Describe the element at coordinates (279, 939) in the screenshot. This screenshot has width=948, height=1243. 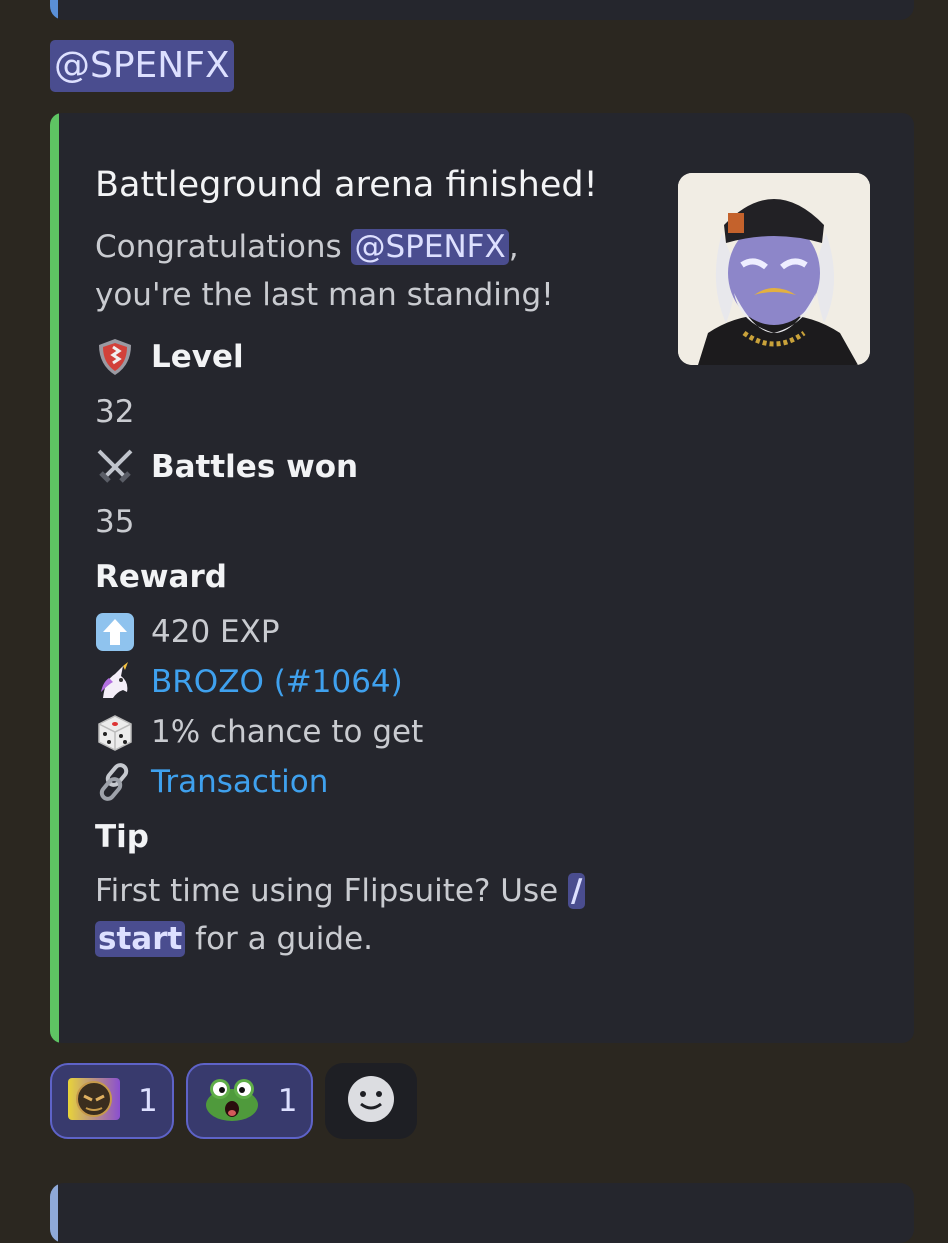
I see `tip-suffix: for a guide.` at that location.